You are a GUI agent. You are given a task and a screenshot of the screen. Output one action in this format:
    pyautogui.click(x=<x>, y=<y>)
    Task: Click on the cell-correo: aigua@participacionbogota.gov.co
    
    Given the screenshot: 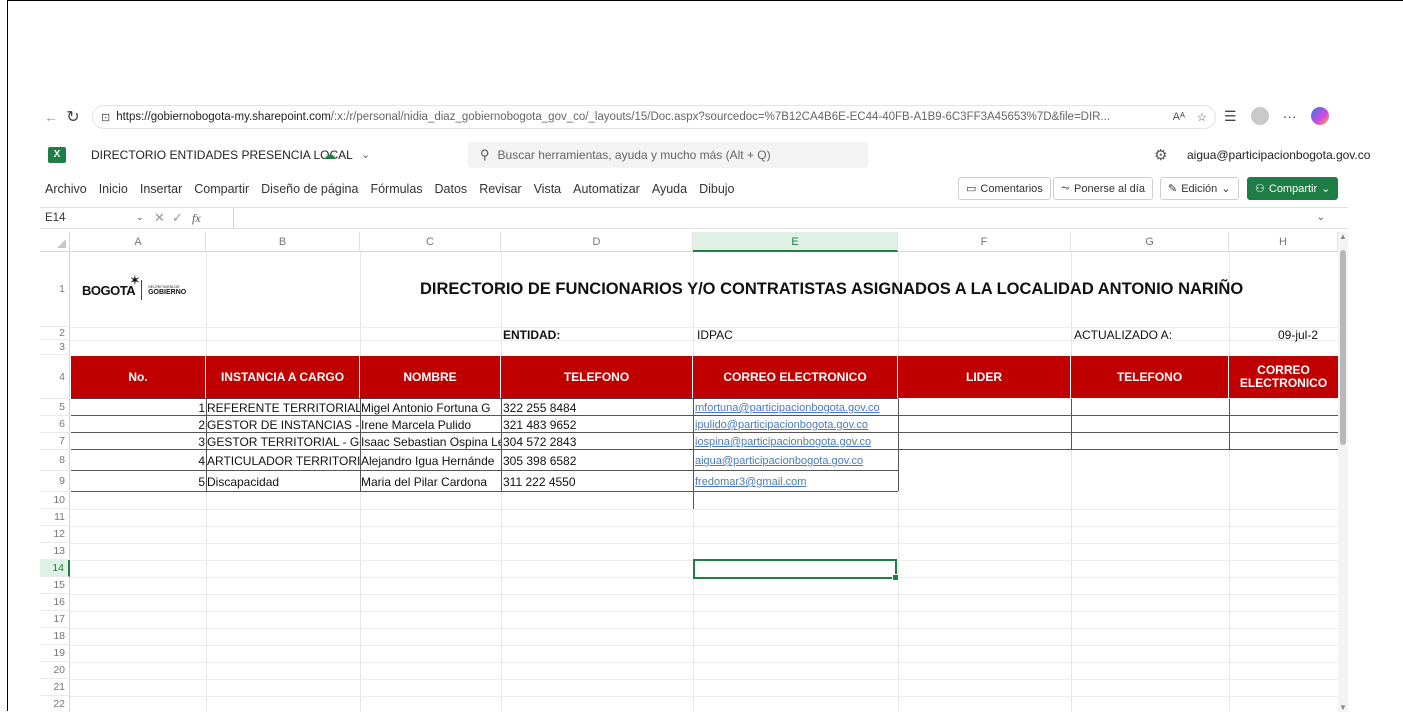 What is the action you would take?
    pyautogui.click(x=796, y=461)
    